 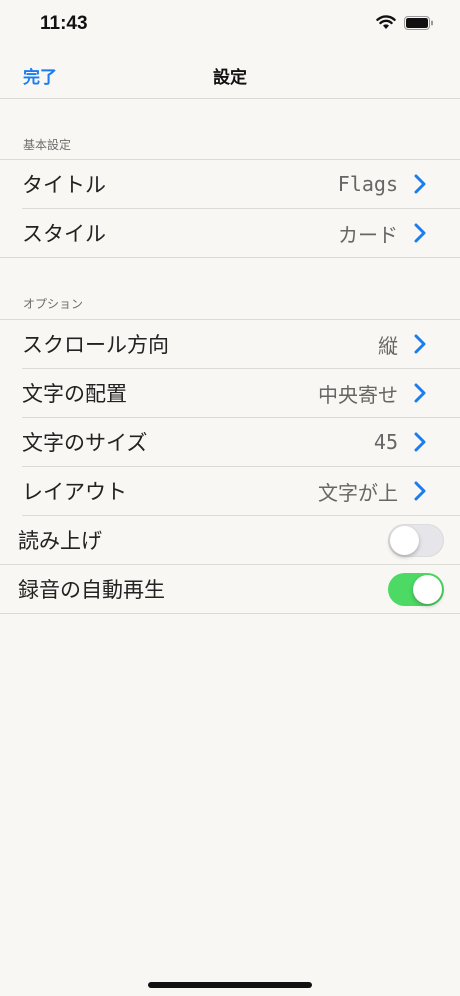 I want to click on settings-row-text-alignment: 文字の配置 中央寄せ, so click(x=241, y=393).